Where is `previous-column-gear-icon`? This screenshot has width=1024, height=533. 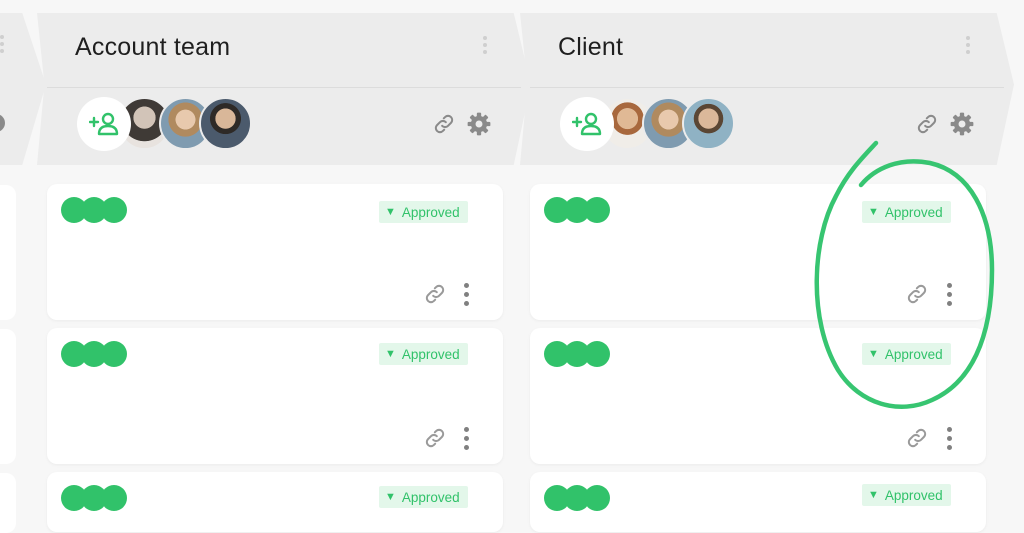
previous-column-gear-icon is located at coordinates (5, 123).